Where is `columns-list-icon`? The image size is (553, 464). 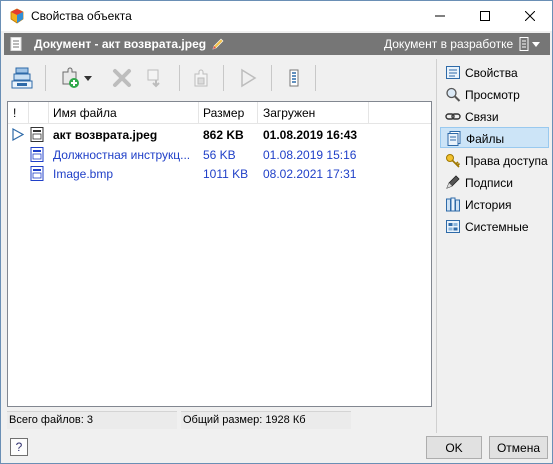 columns-list-icon is located at coordinates (294, 78).